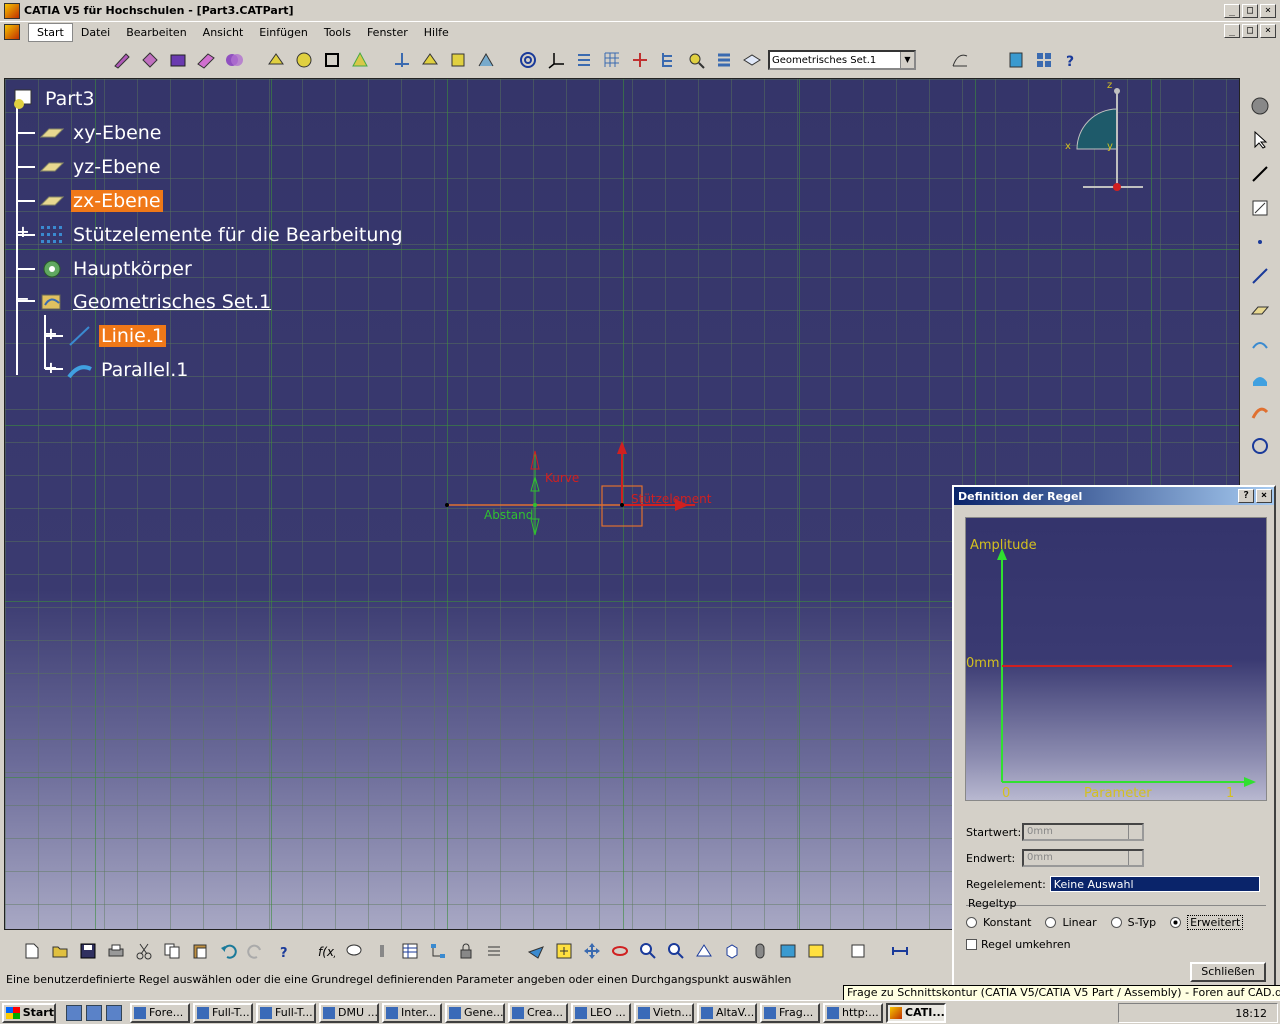 The width and height of the screenshot is (1280, 1024). I want to click on start-button: Start, so click(29, 1012).